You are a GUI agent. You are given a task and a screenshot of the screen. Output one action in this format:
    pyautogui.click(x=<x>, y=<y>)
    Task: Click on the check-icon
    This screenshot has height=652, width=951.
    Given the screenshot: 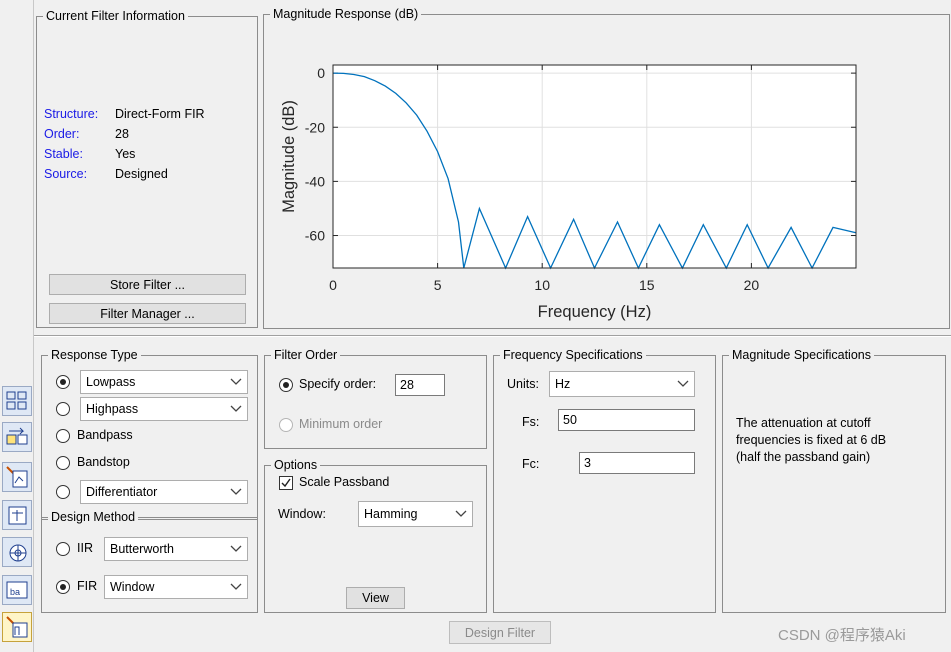 What is the action you would take?
    pyautogui.click(x=286, y=483)
    